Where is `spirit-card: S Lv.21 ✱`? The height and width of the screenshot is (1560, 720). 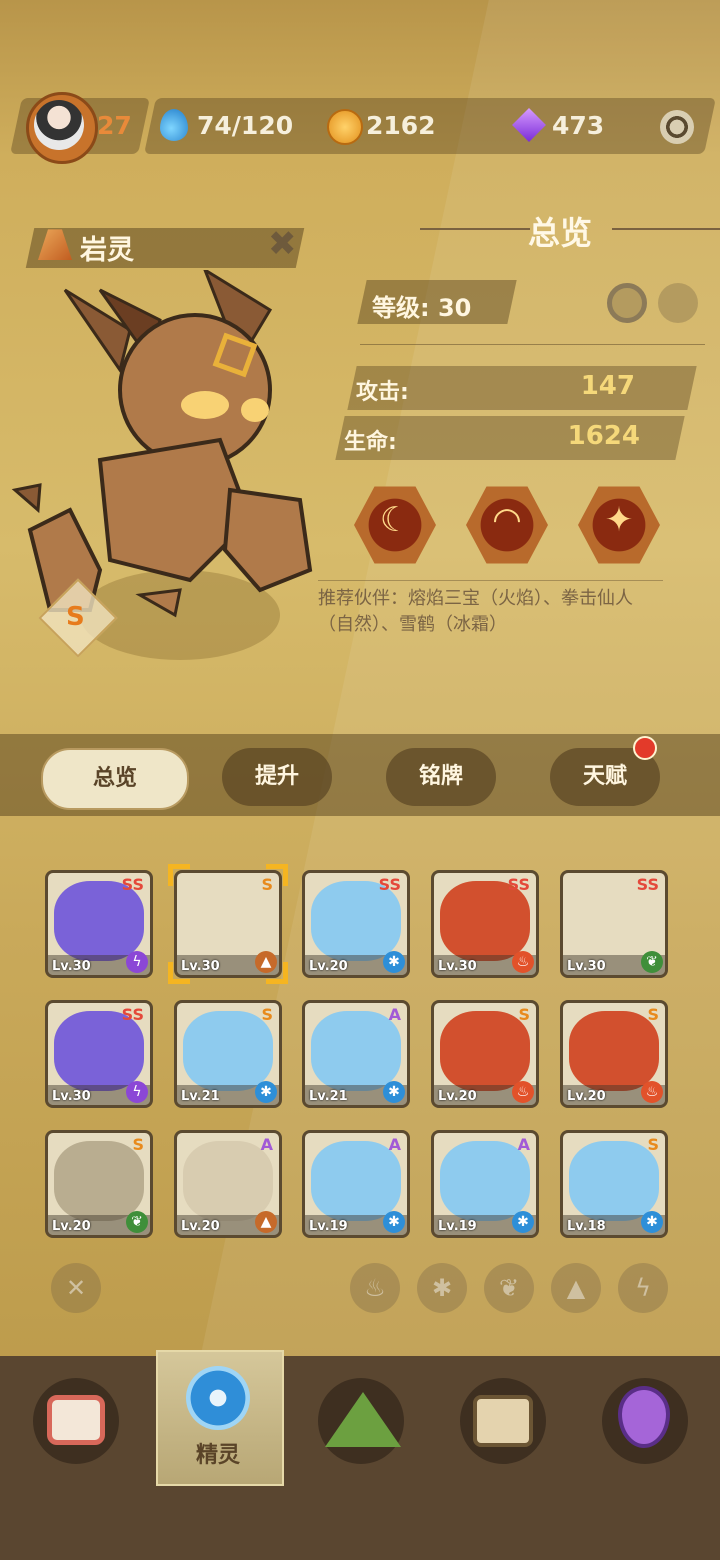 spirit-card: S Lv.21 ✱ is located at coordinates (228, 1054).